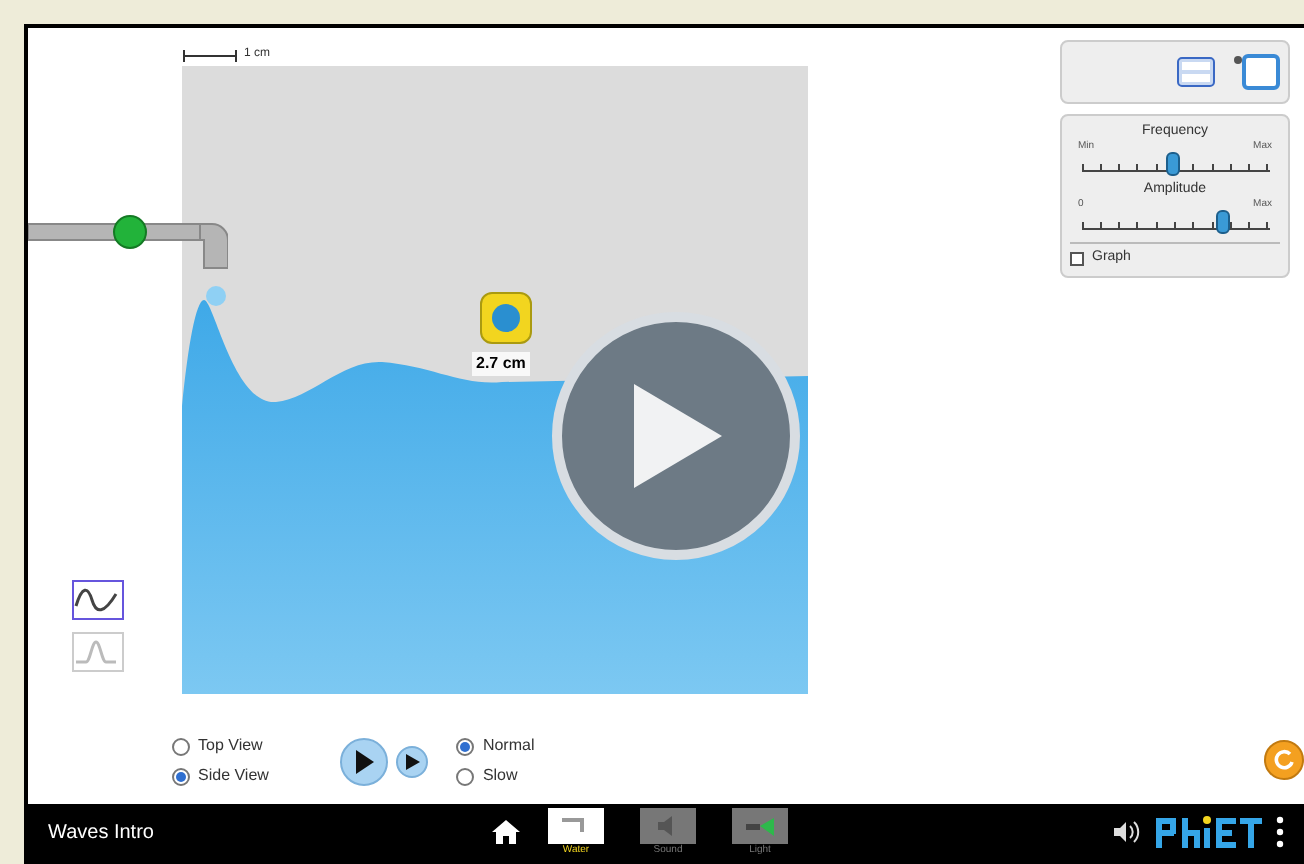 This screenshot has width=1304, height=864. Describe the element at coordinates (1256, 72) in the screenshot. I see `screen-icon` at that location.